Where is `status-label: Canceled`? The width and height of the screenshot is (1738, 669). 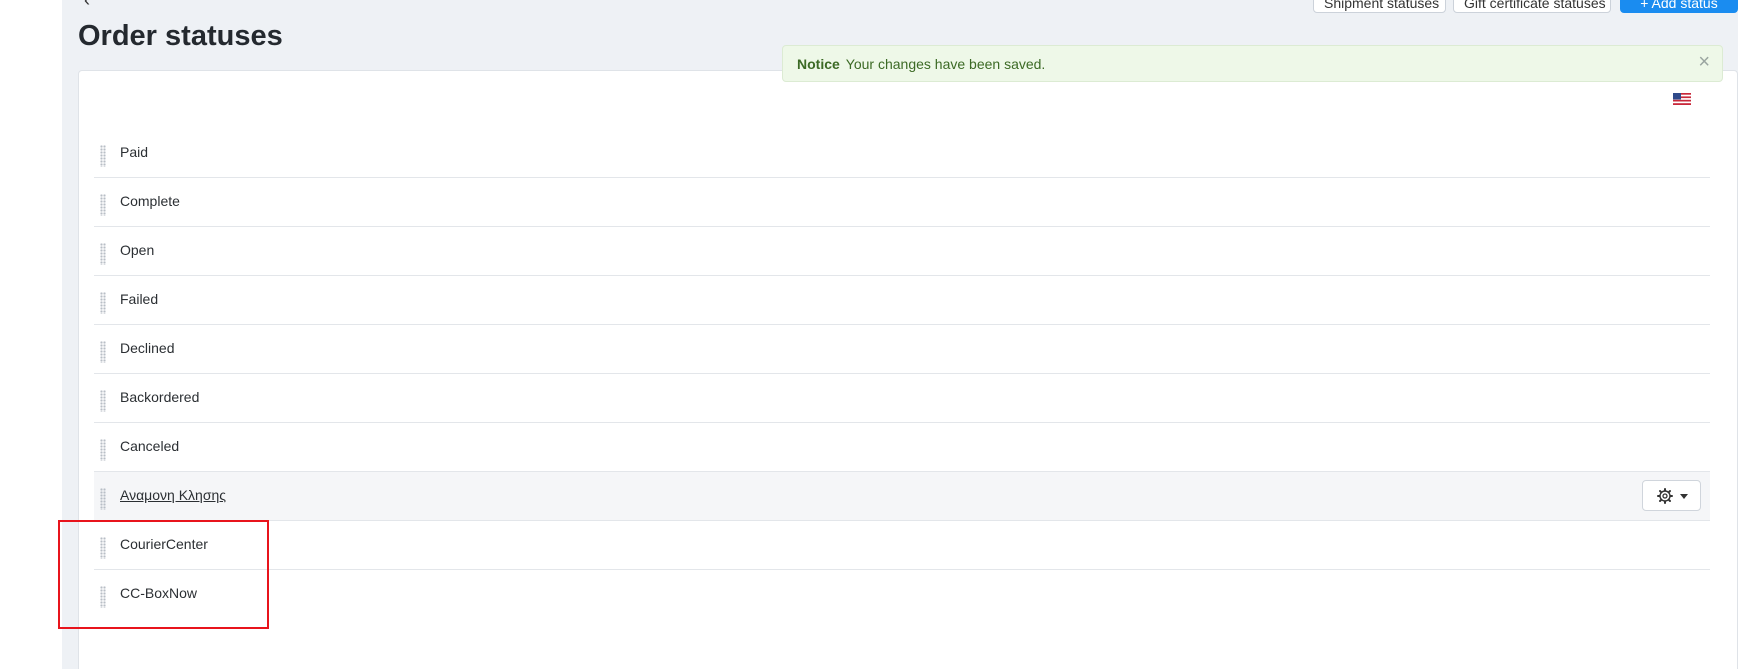 status-label: Canceled is located at coordinates (149, 446).